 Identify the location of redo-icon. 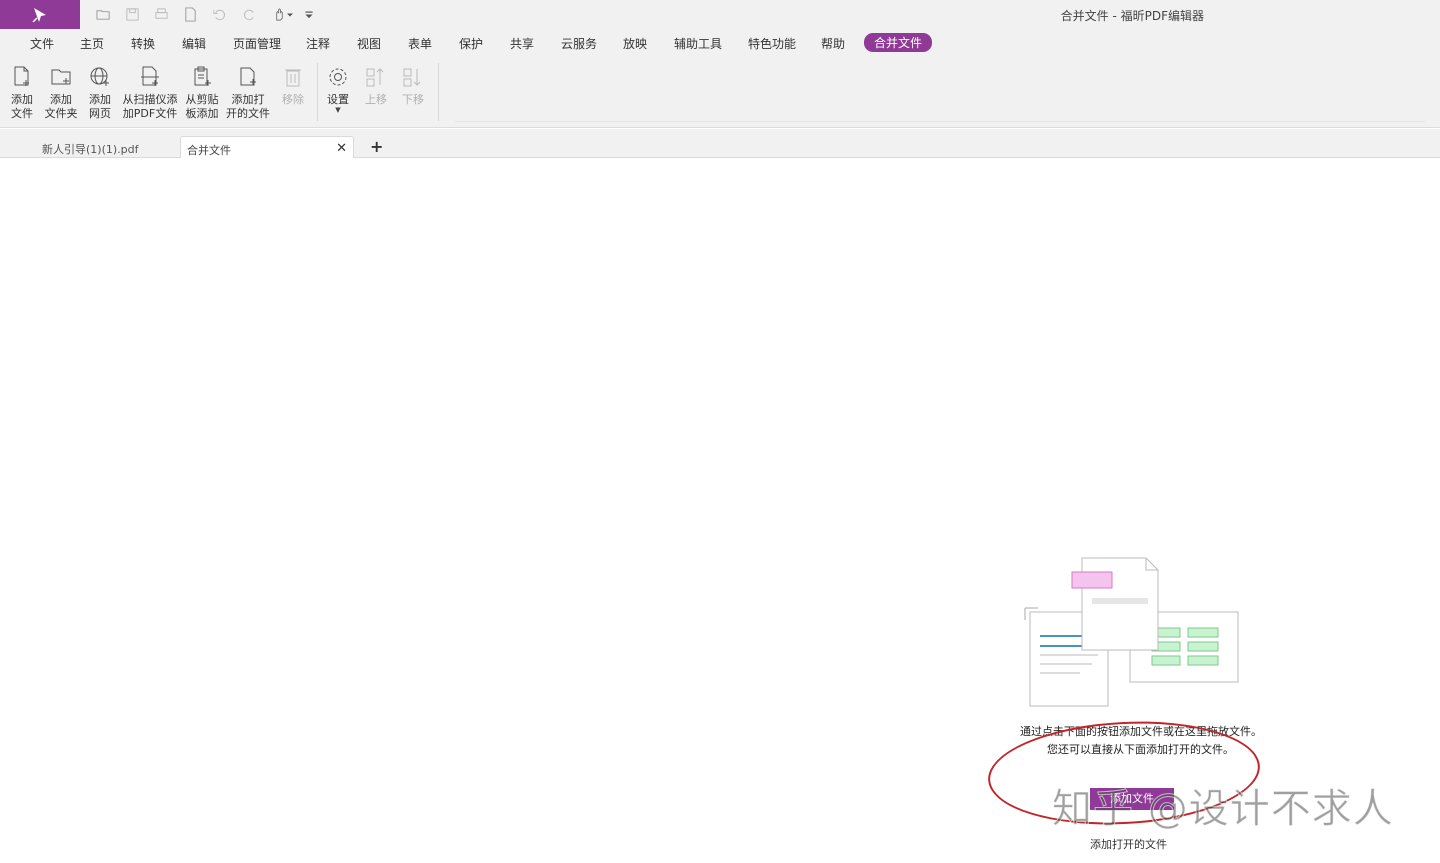
(249, 14).